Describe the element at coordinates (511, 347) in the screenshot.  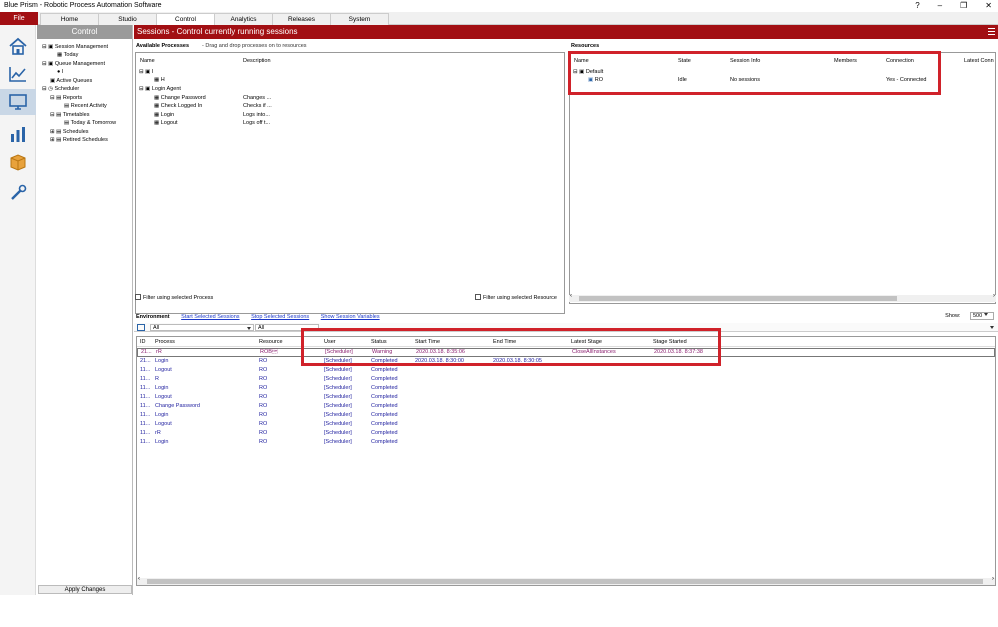
I see `highlight-box-sessions` at that location.